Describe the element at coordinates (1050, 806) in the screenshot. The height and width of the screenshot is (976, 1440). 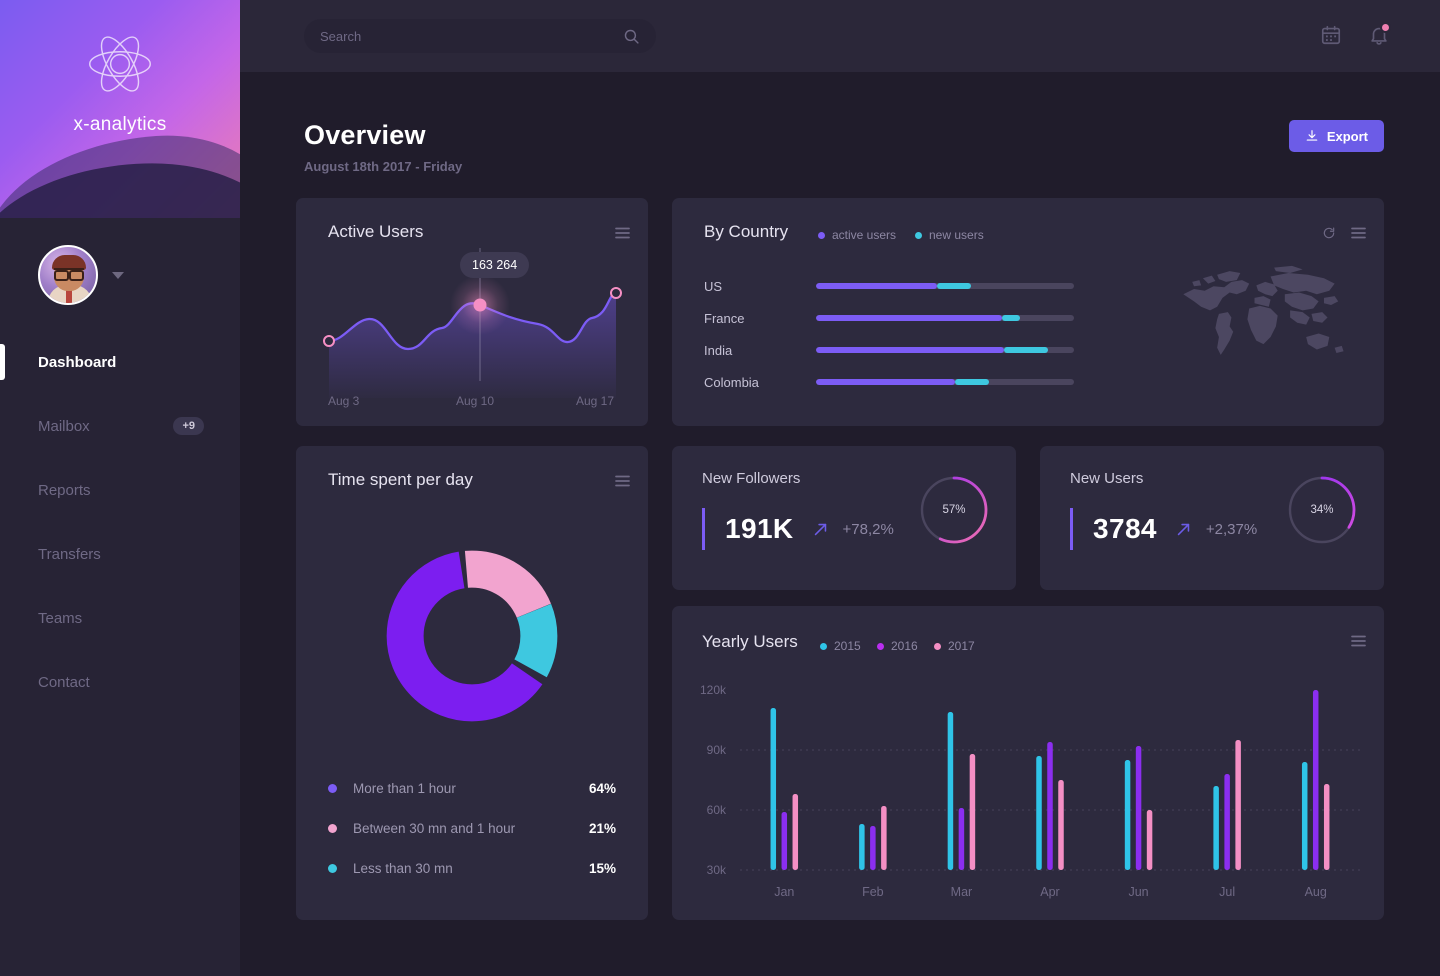
I see `bar-Apr-2016` at that location.